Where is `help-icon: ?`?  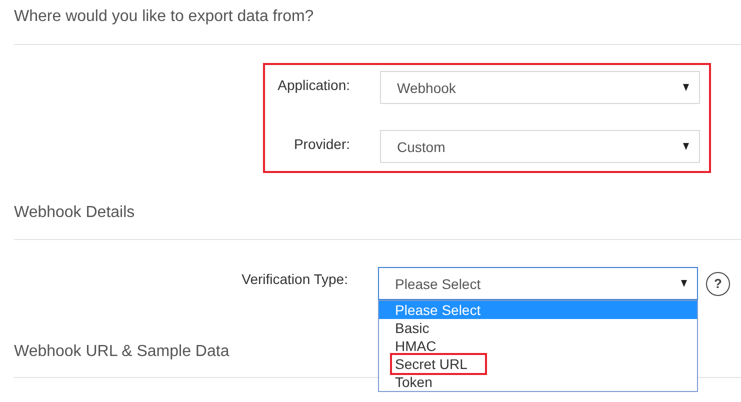 help-icon: ? is located at coordinates (718, 284).